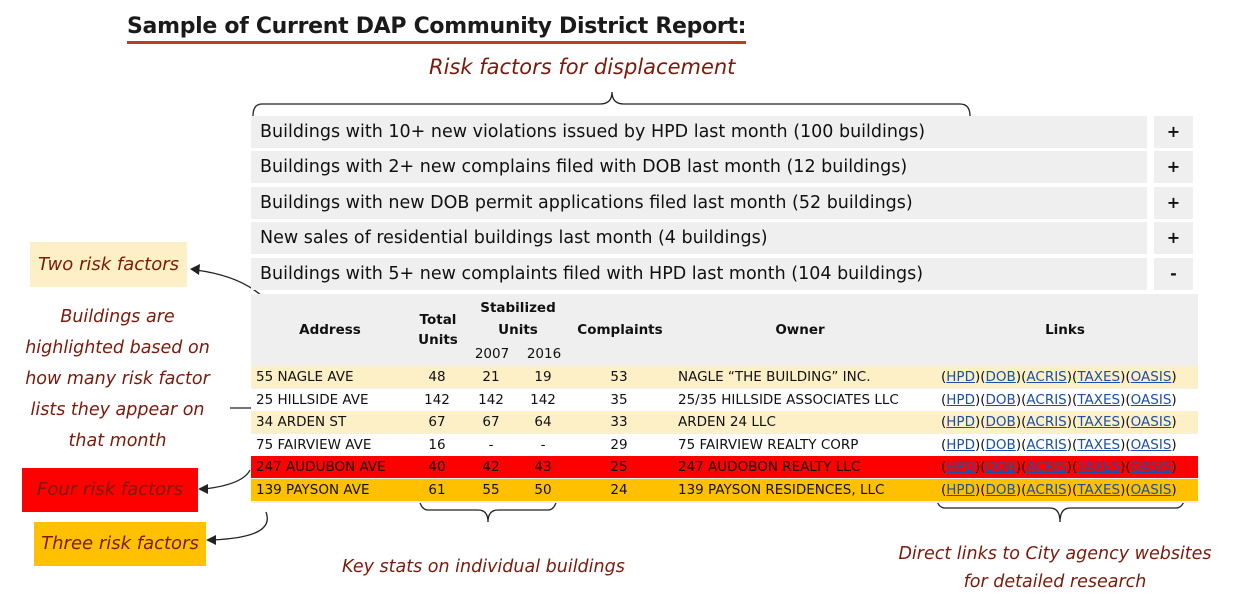  What do you see at coordinates (769, 467) in the screenshot?
I see `cell-owner: 247 AUDOBON REALTY LLC` at bounding box center [769, 467].